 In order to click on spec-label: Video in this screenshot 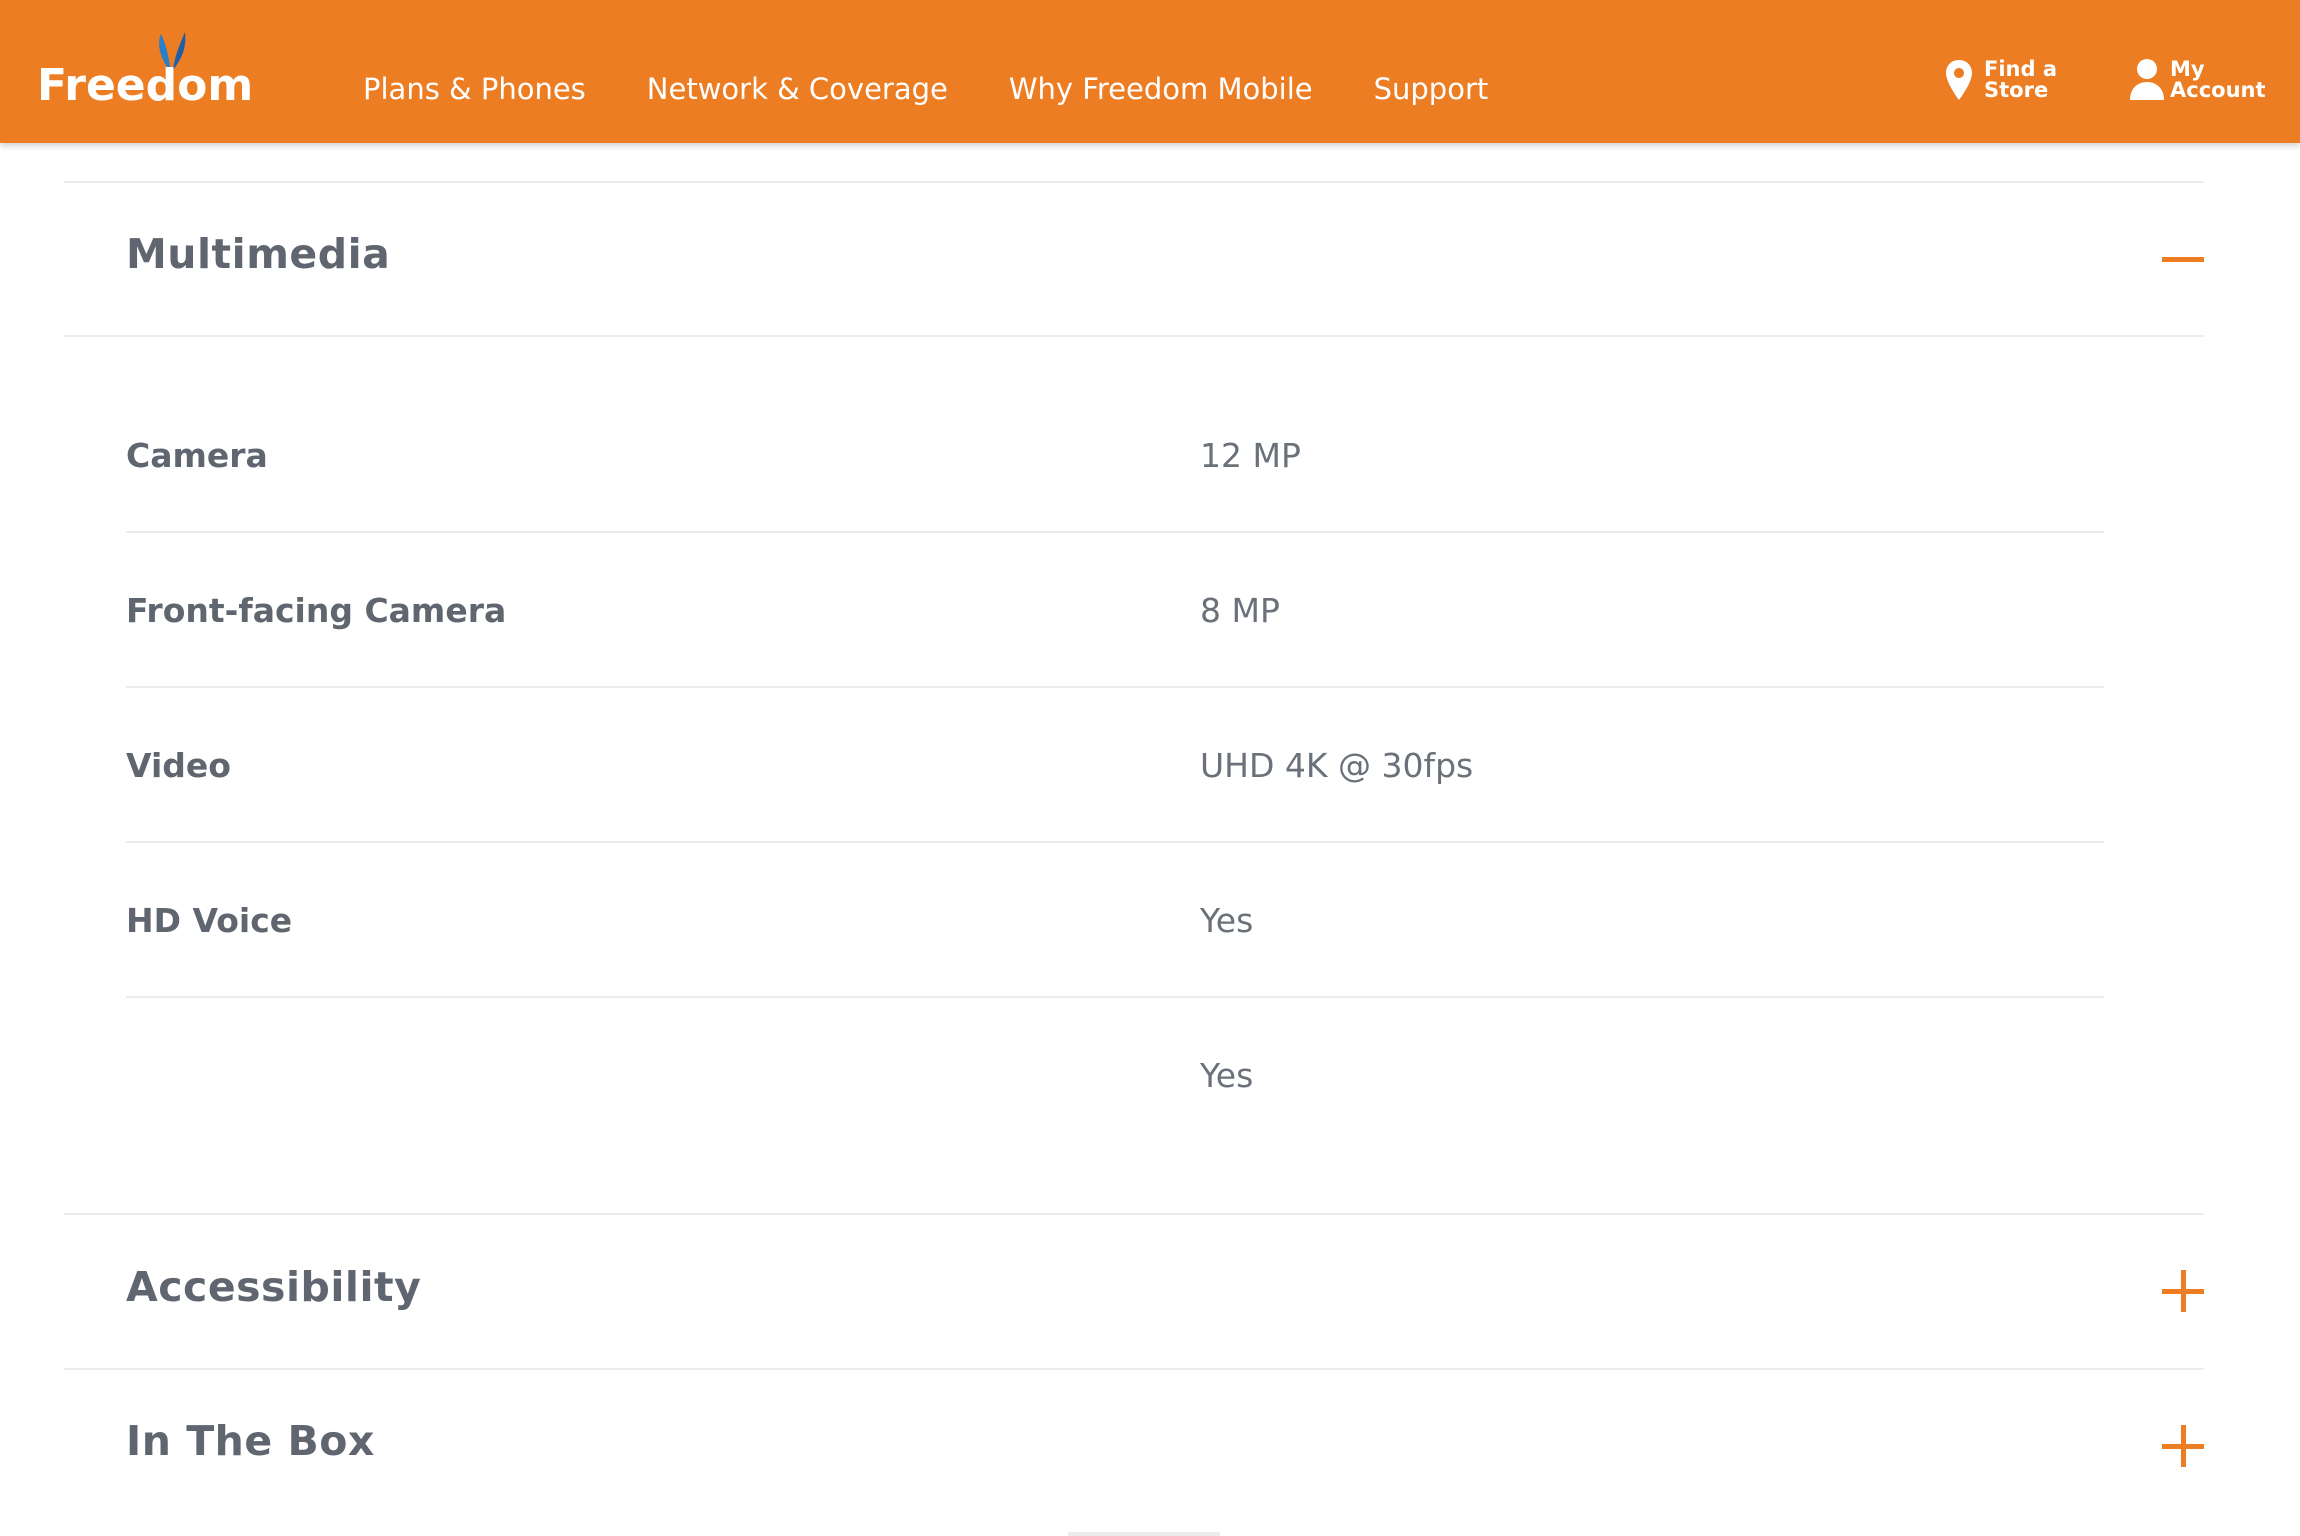, I will do `click(178, 765)`.